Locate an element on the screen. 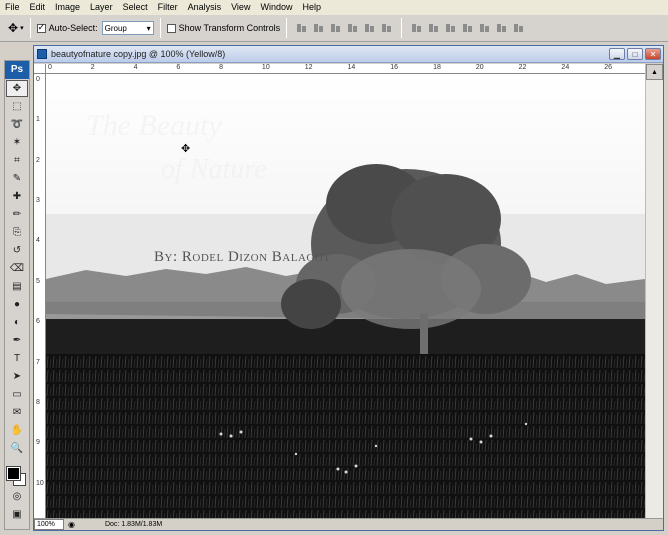 The image size is (668, 535). align-vcenter-icon is located at coordinates (318, 28).